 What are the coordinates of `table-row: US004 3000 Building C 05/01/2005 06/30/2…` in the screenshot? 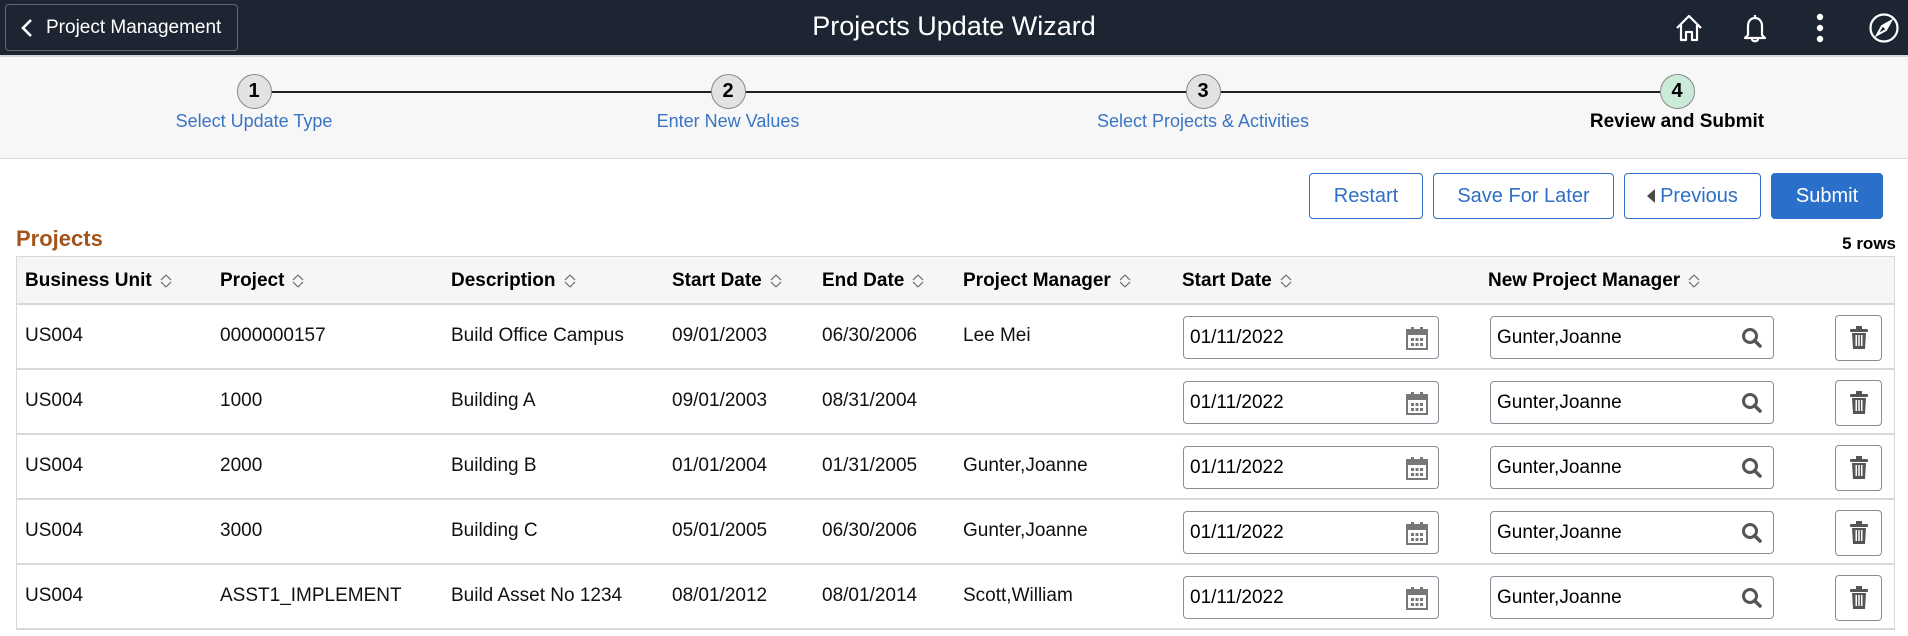 It's located at (955, 532).